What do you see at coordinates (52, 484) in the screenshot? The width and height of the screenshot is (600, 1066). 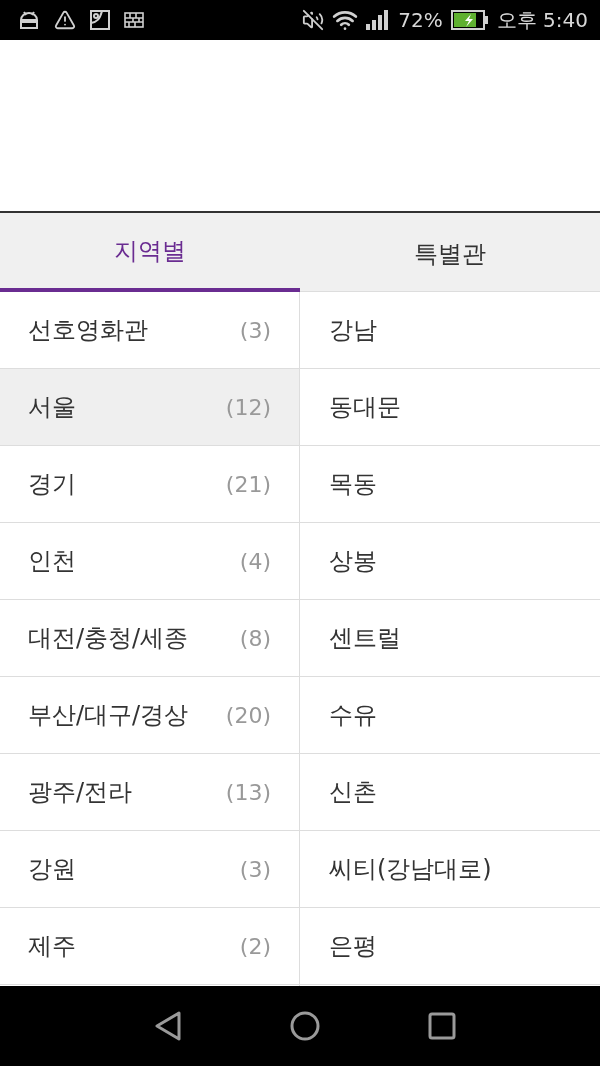 I see `region-name: 경기` at bounding box center [52, 484].